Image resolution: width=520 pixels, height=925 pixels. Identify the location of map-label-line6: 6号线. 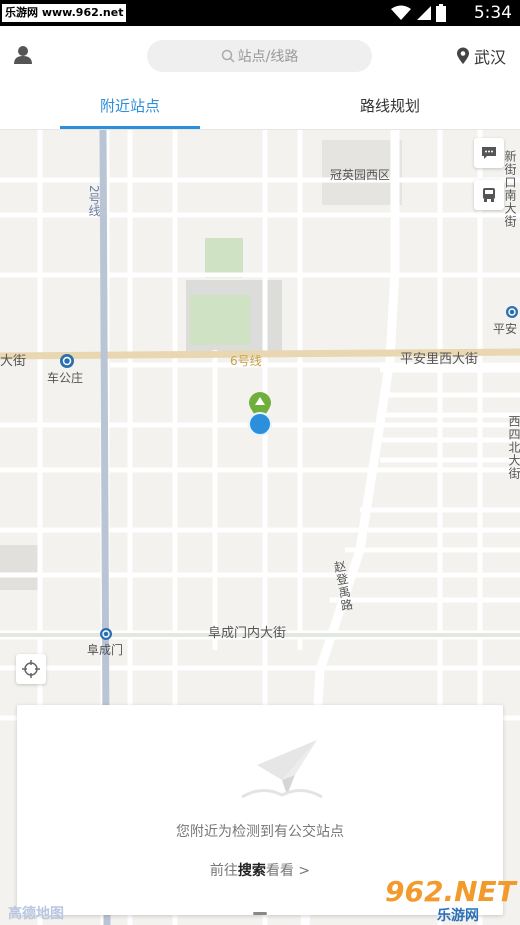
(246, 361).